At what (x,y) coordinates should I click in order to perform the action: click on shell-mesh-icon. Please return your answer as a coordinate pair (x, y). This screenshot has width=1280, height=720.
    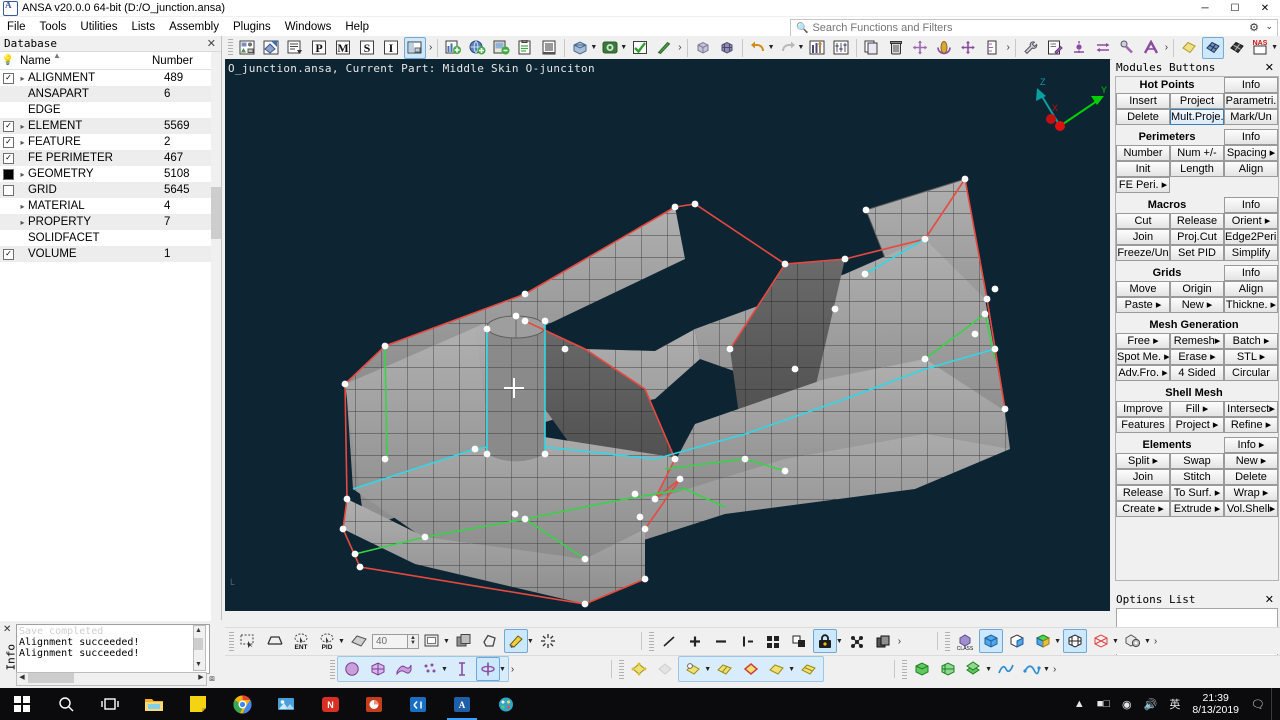
    Looking at the image, I should click on (1213, 47).